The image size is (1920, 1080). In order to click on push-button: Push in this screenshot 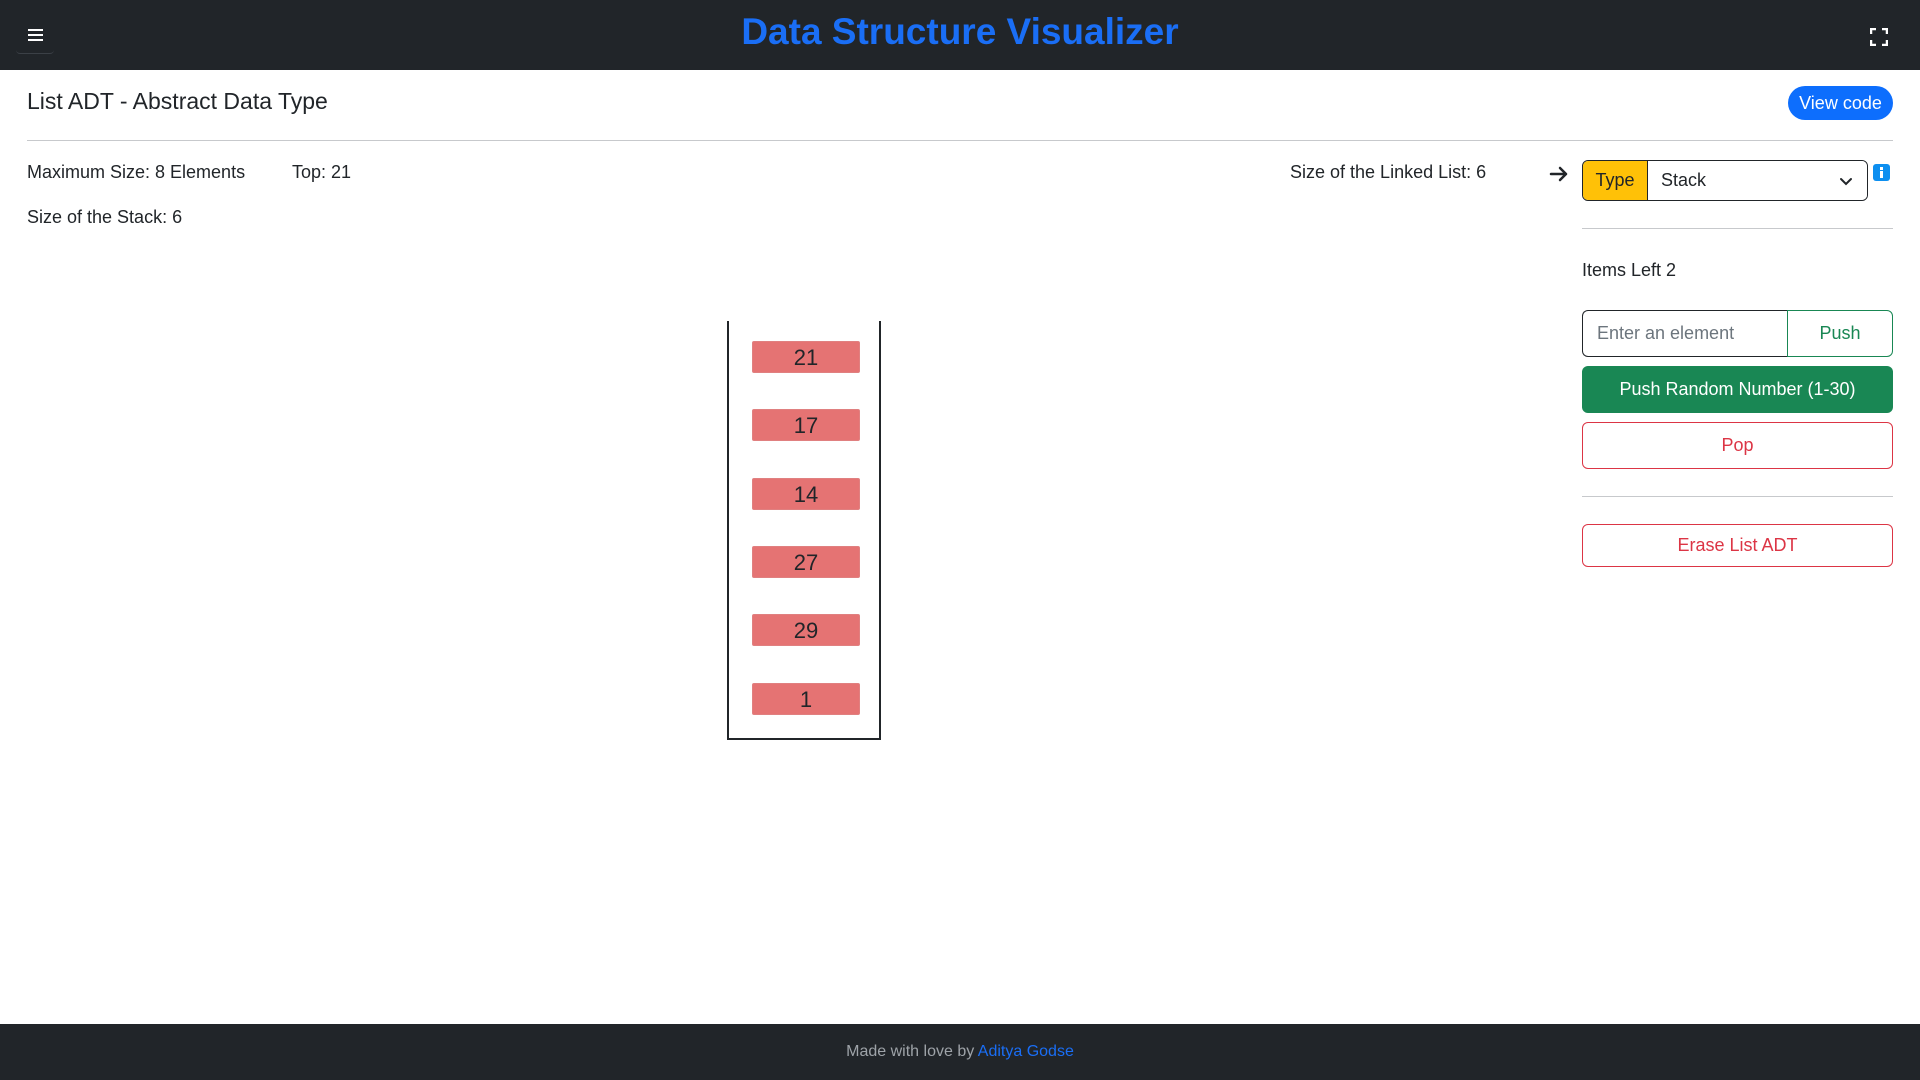, I will do `click(1840, 333)`.